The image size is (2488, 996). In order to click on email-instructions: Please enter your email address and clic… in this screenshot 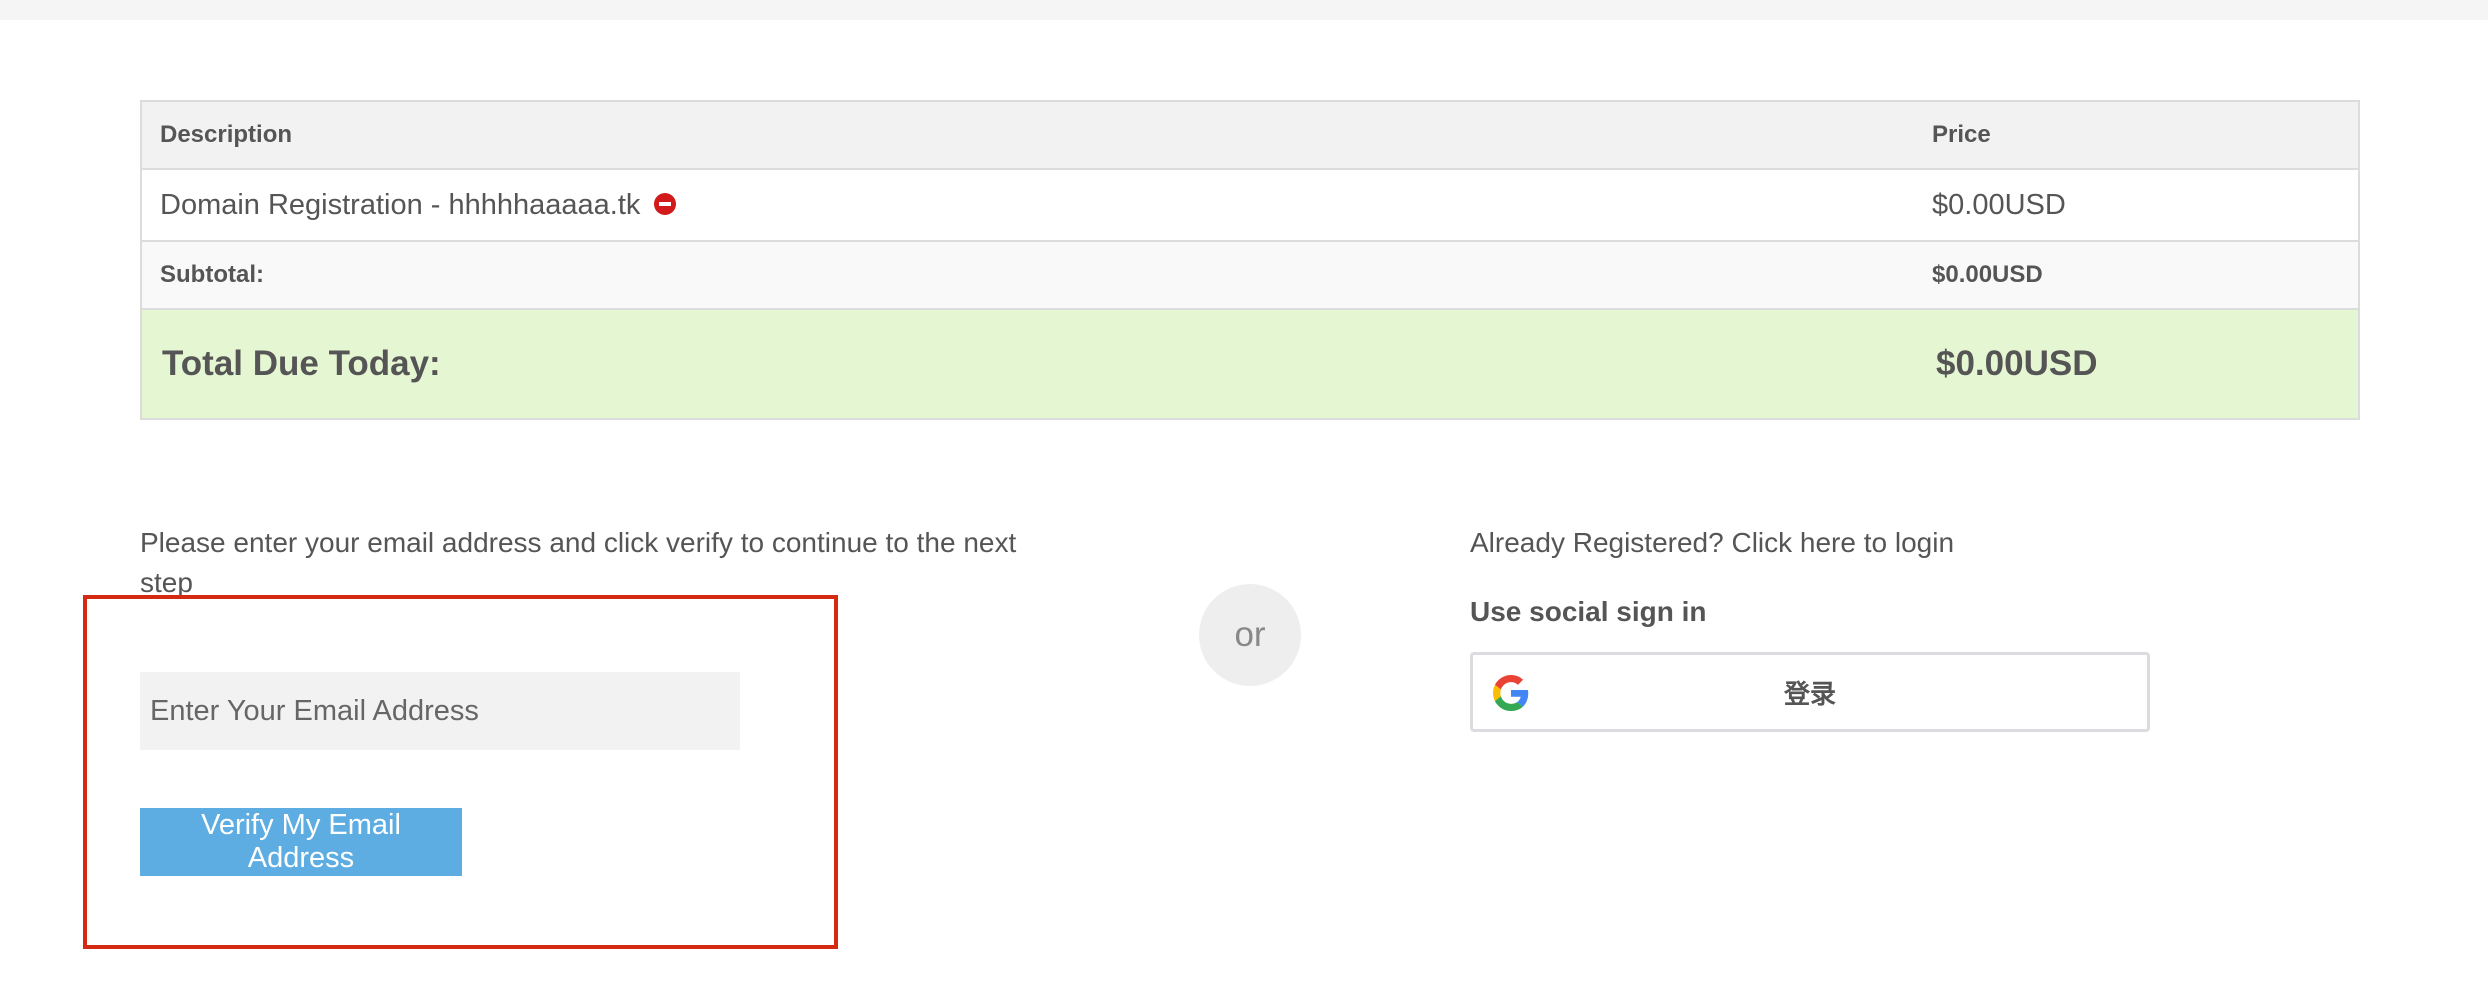, I will do `click(578, 562)`.